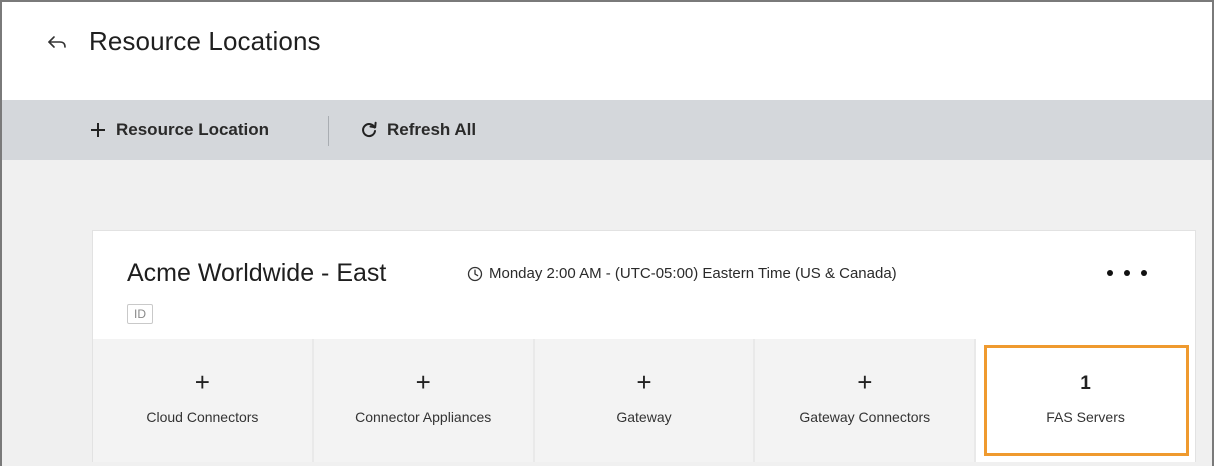 This screenshot has height=466, width=1214. I want to click on location-name: Acme Worldwide - East, so click(257, 273).